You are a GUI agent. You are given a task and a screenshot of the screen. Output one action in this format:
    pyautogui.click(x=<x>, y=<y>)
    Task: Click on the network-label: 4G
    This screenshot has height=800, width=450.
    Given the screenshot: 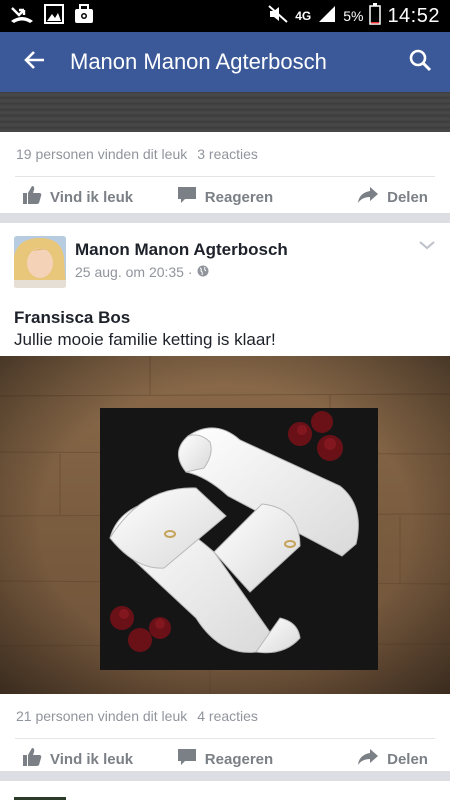 What is the action you would take?
    pyautogui.click(x=303, y=16)
    